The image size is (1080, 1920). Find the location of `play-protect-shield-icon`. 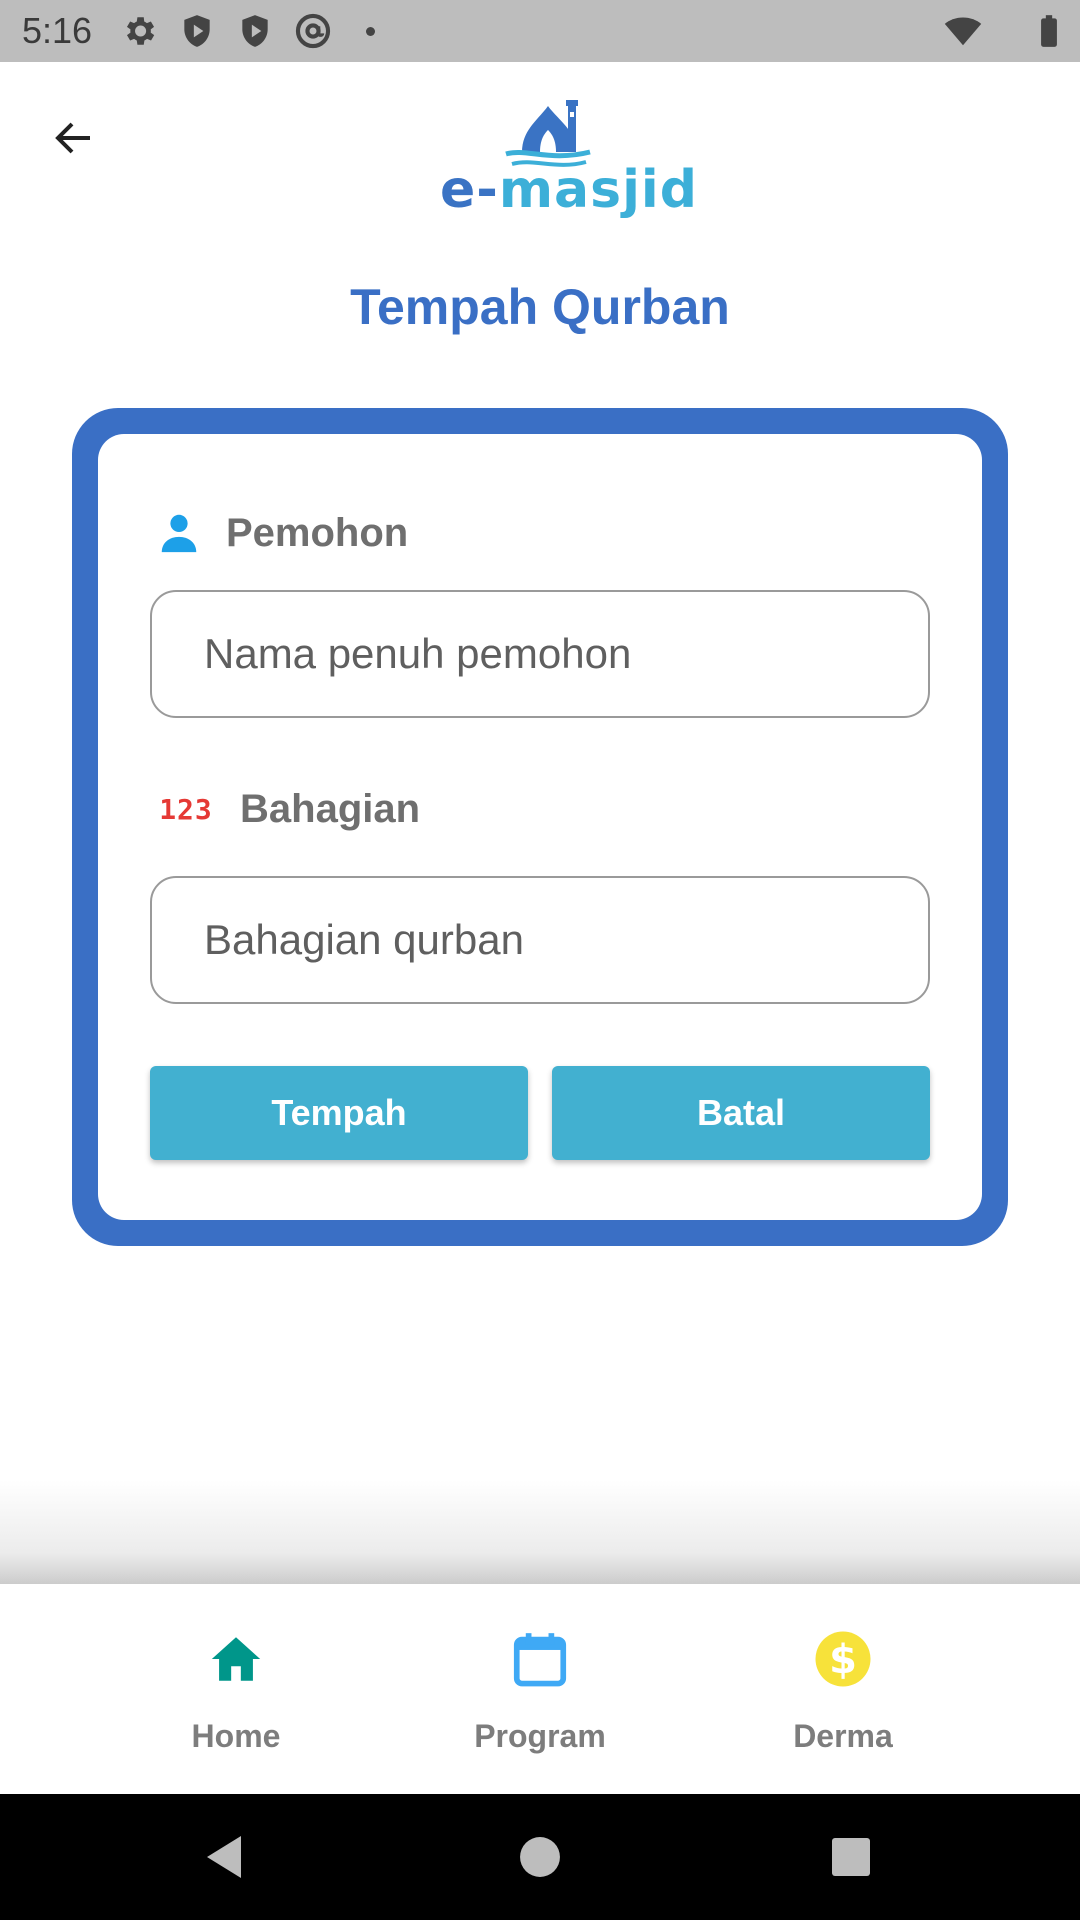

play-protect-shield-icon is located at coordinates (197, 31).